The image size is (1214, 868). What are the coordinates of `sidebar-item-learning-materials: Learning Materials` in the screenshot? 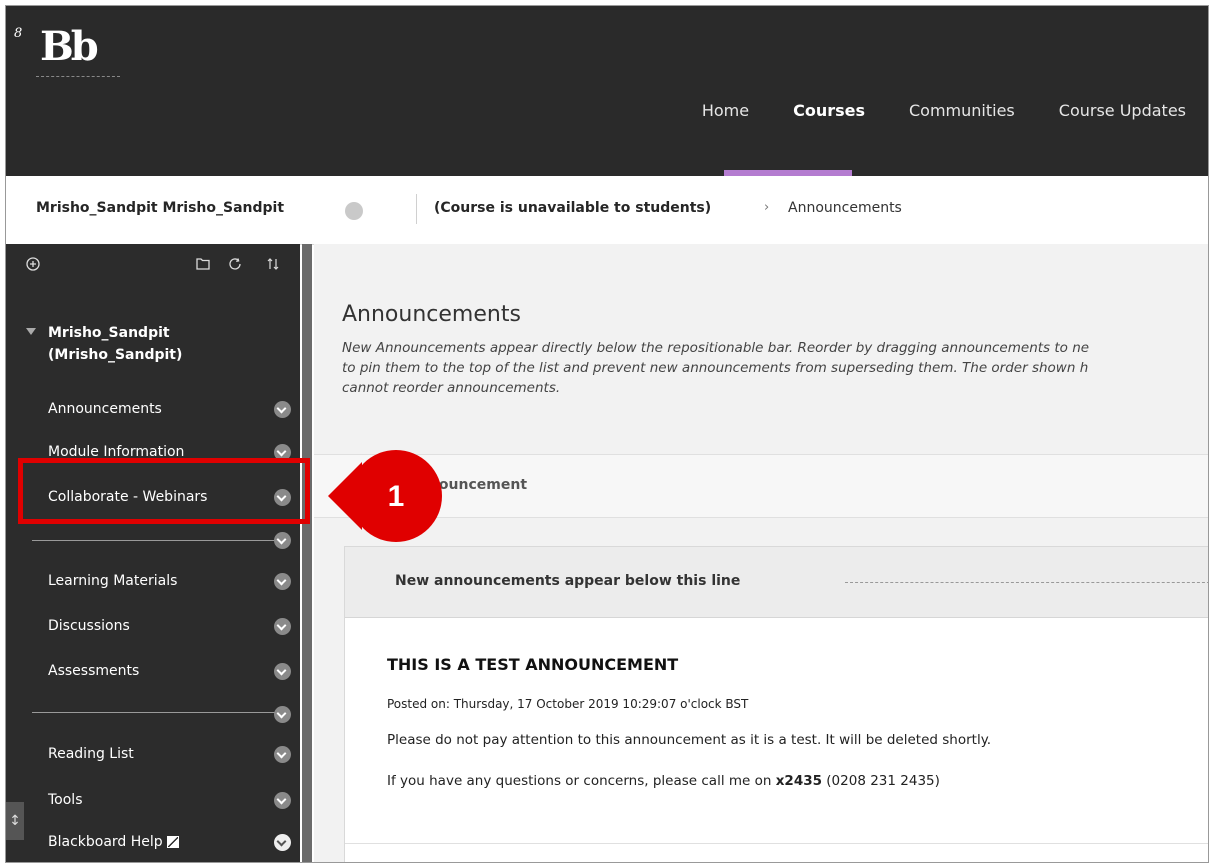 It's located at (112, 581).